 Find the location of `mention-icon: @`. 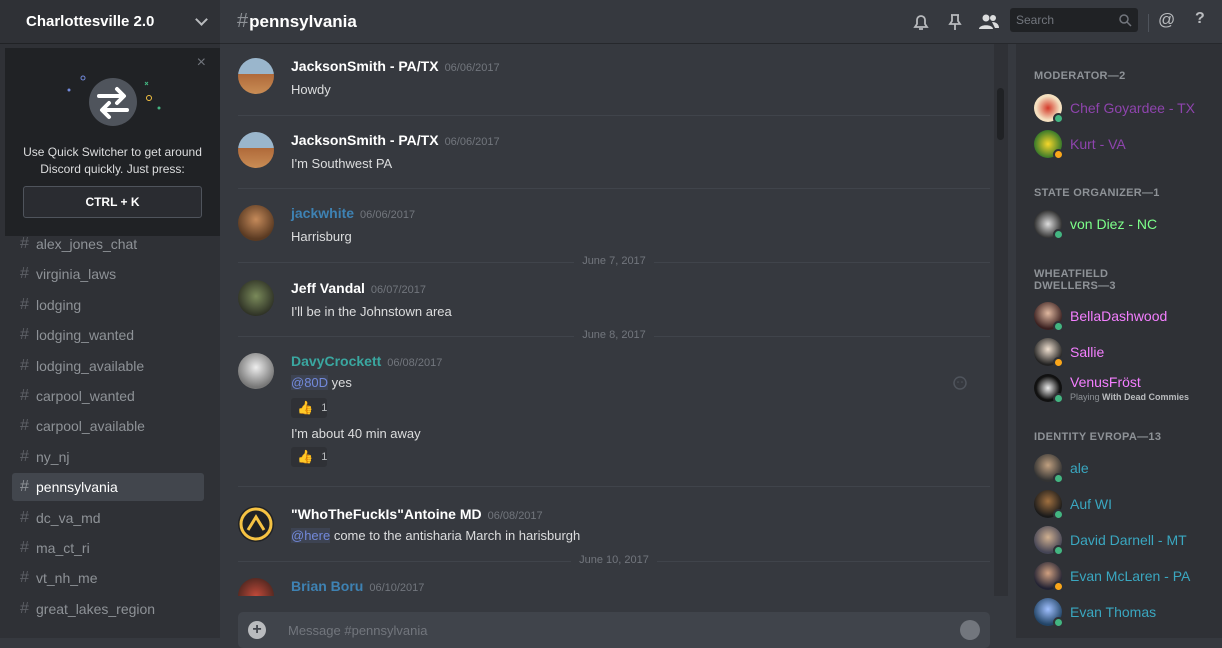

mention-icon: @ is located at coordinates (1166, 20).